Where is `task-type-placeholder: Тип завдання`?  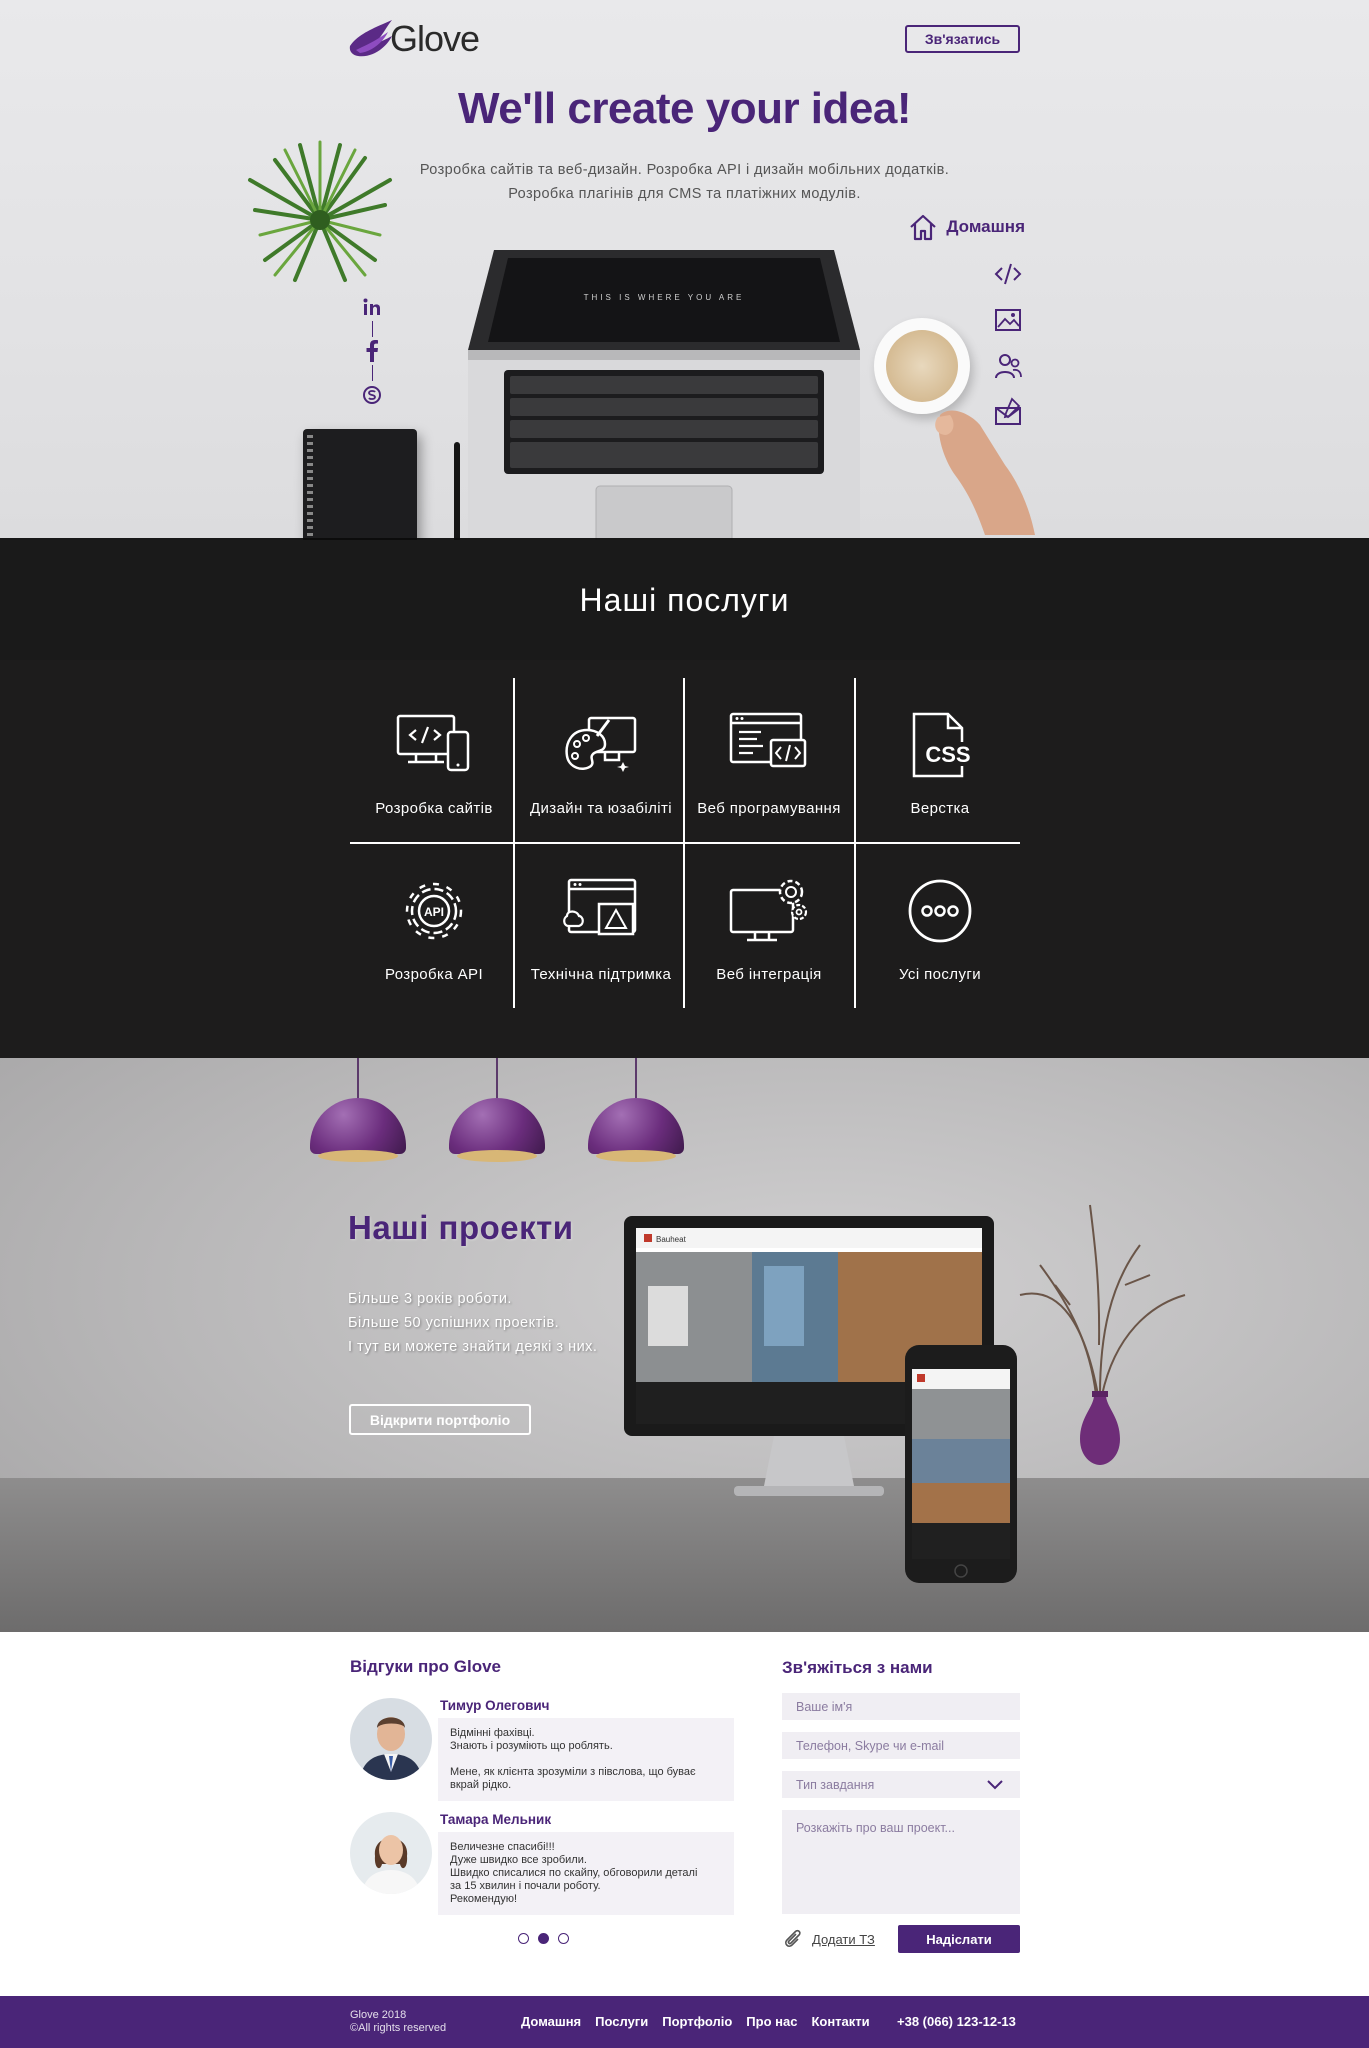 task-type-placeholder: Тип завдання is located at coordinates (835, 1784).